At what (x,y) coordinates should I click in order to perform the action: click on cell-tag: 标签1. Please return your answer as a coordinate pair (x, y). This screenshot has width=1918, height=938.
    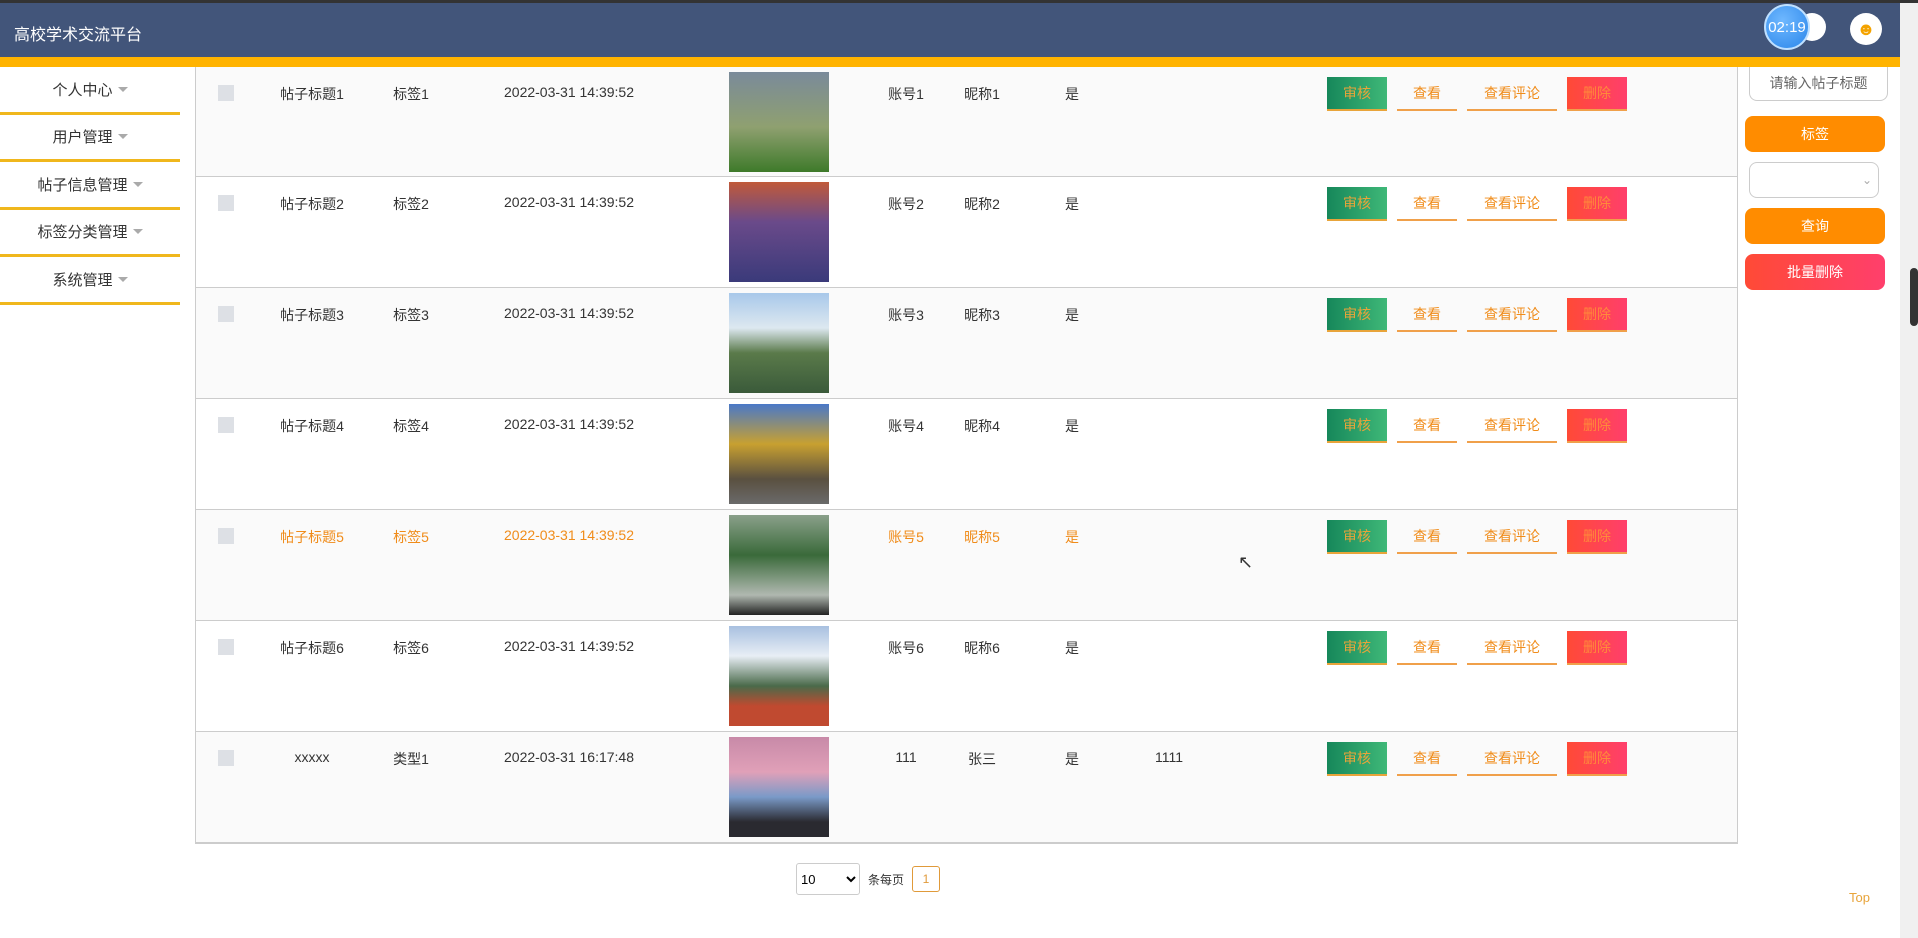
    Looking at the image, I should click on (411, 94).